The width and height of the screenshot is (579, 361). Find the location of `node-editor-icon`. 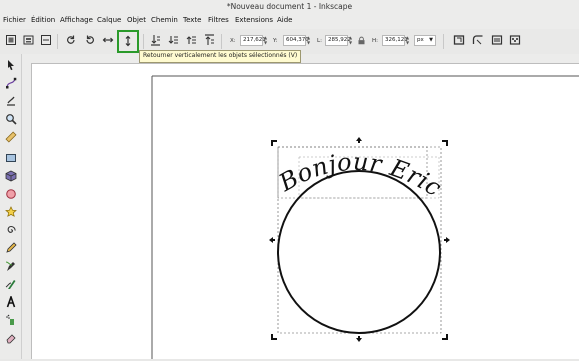

node-editor-icon is located at coordinates (11, 84).